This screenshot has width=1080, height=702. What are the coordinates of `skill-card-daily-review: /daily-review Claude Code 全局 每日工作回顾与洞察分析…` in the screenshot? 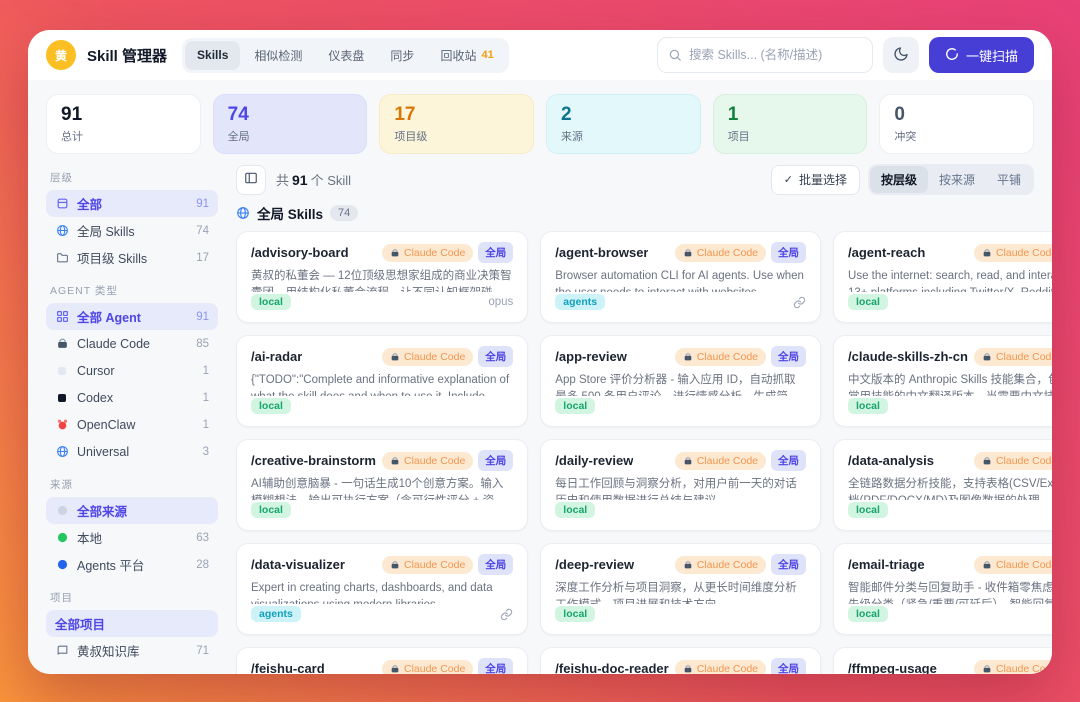 It's located at (681, 485).